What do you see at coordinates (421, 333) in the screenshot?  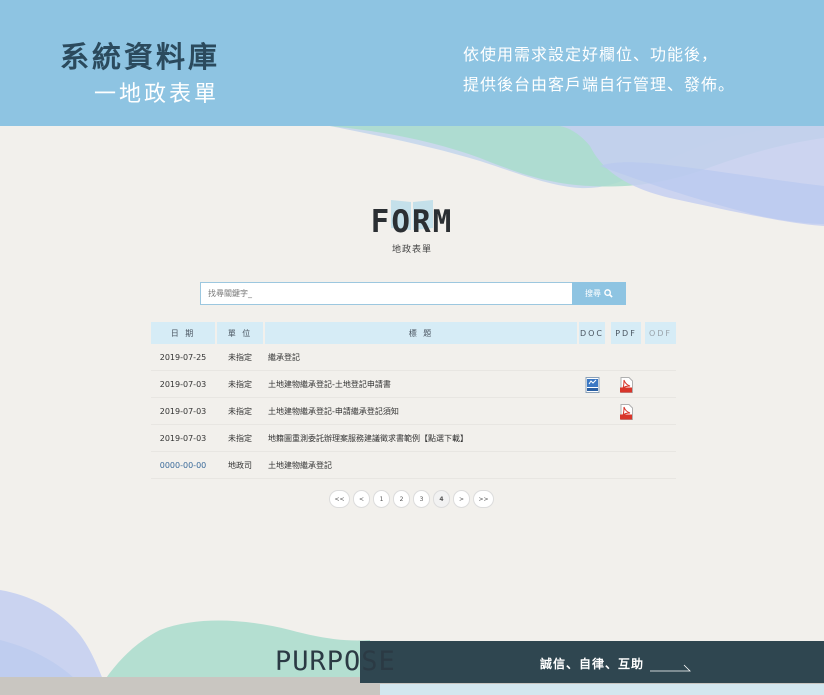 I see `column-header-title: 標 題` at bounding box center [421, 333].